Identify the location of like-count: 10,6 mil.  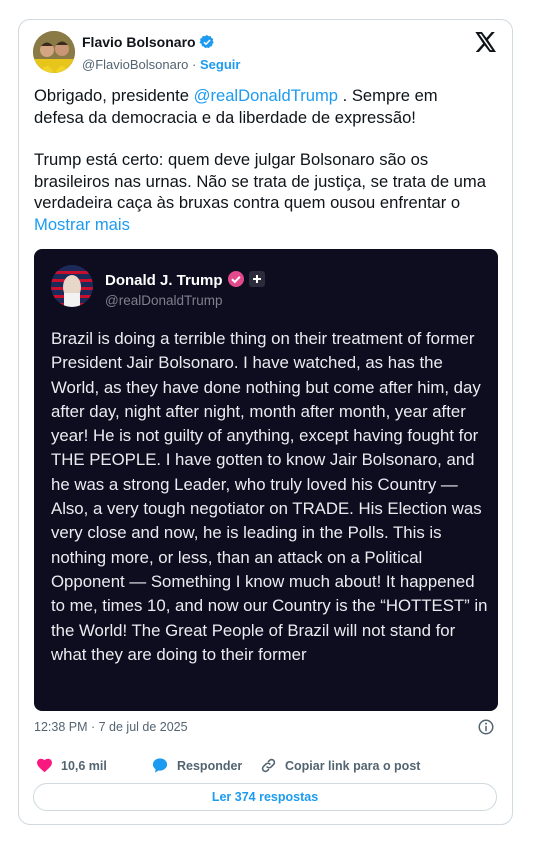
(84, 765).